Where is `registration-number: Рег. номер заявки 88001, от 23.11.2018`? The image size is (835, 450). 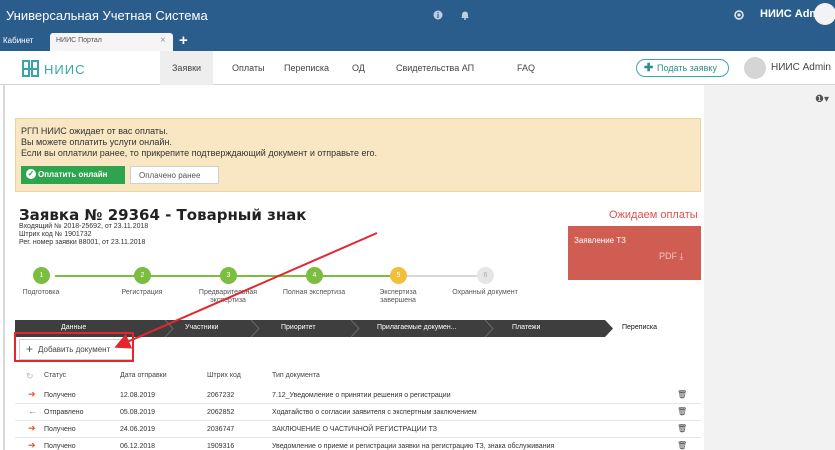
registration-number: Рег. номер заявки 88001, от 23.11.2018 is located at coordinates (82, 242).